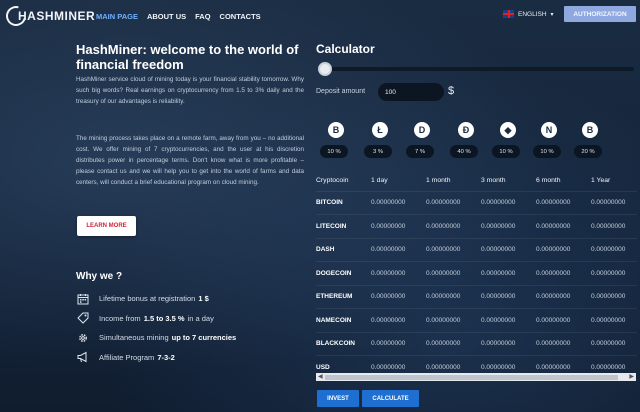 Image resolution: width=640 pixels, height=412 pixels. What do you see at coordinates (493, 180) in the screenshot?
I see `column-header: 3 month` at bounding box center [493, 180].